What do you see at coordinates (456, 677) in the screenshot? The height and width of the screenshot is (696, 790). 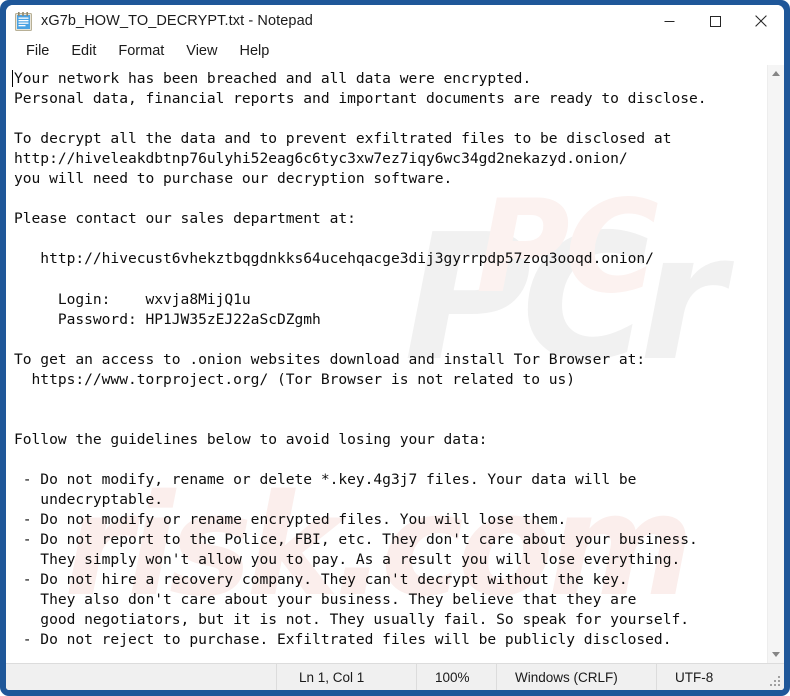 I see `status-zoom-level: 100%` at bounding box center [456, 677].